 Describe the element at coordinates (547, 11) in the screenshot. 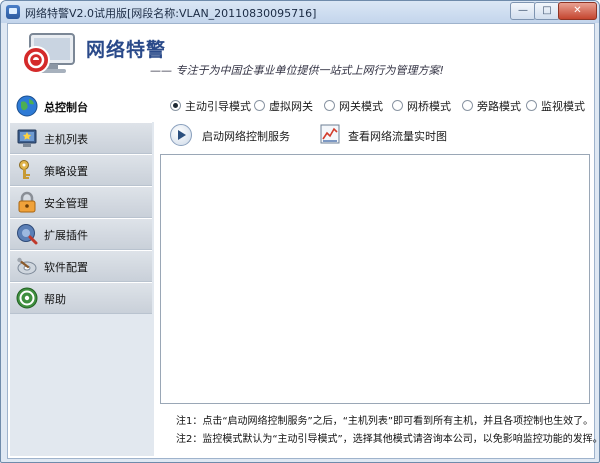

I see `maximize-button: □` at that location.